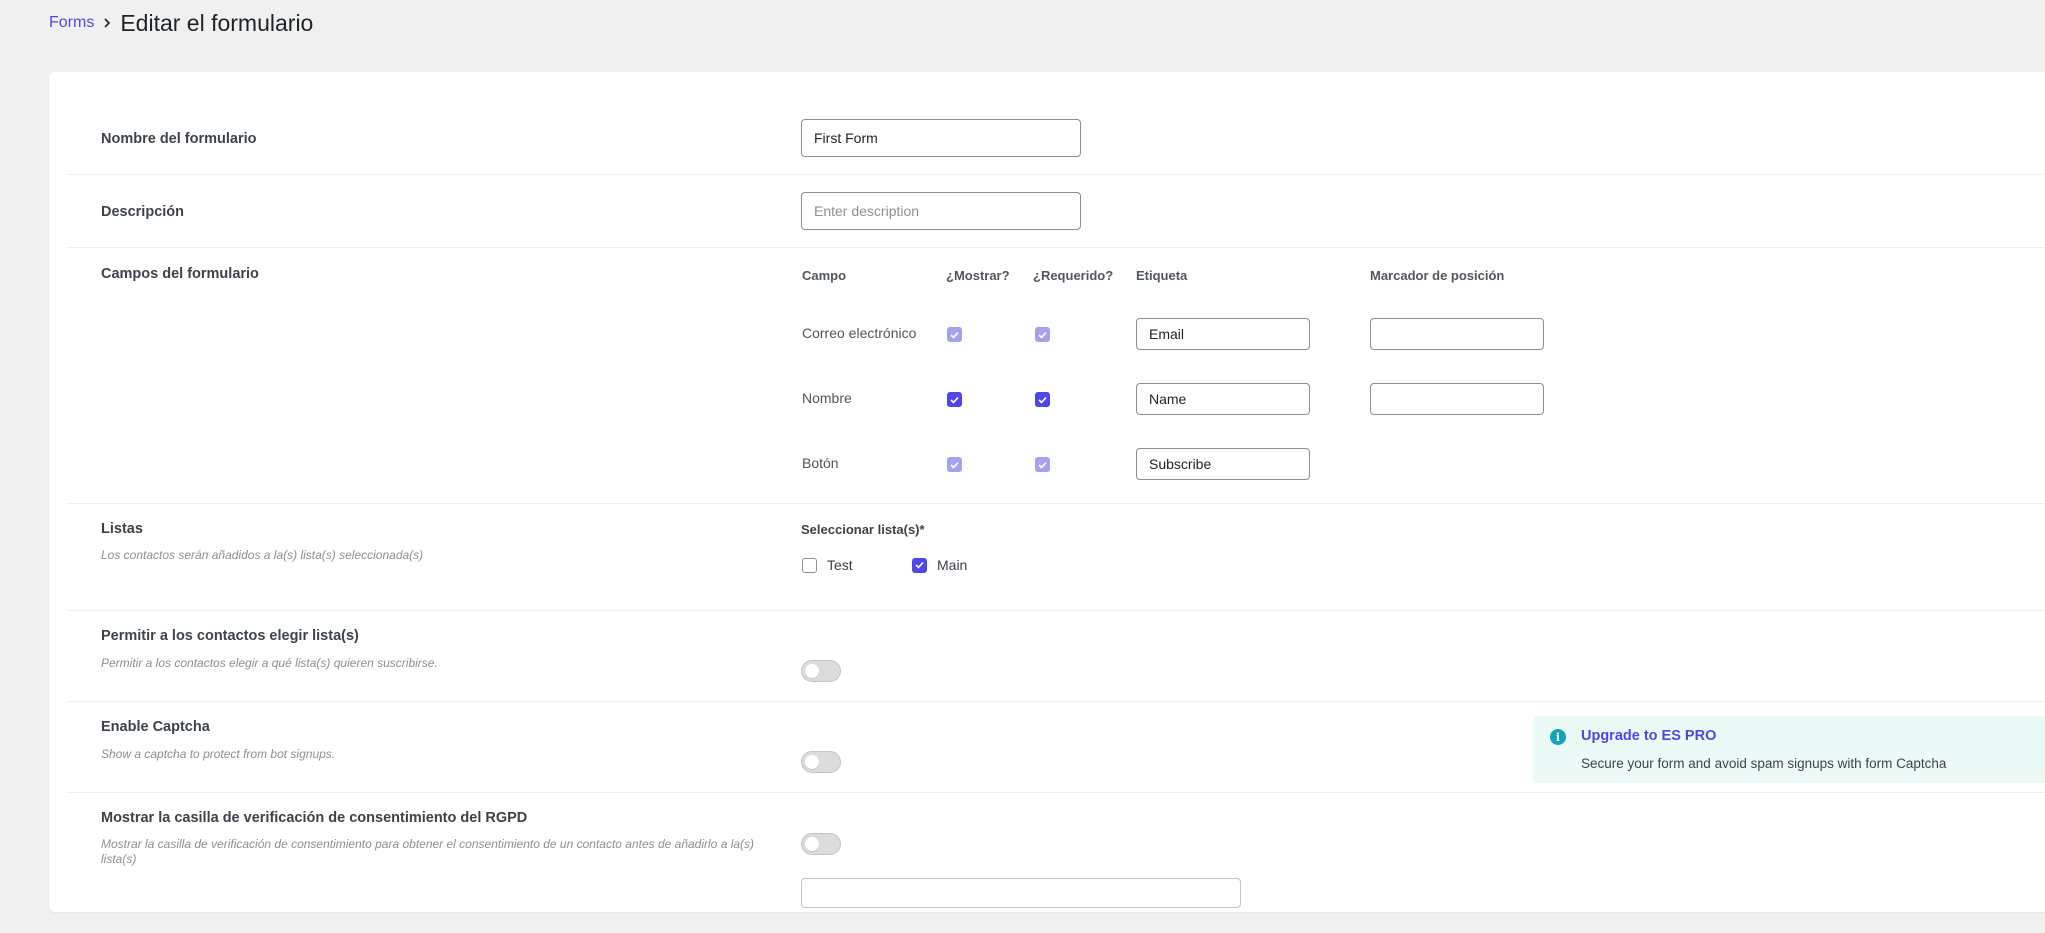 The height and width of the screenshot is (933, 2045). Describe the element at coordinates (941, 211) in the screenshot. I see `description-input` at that location.